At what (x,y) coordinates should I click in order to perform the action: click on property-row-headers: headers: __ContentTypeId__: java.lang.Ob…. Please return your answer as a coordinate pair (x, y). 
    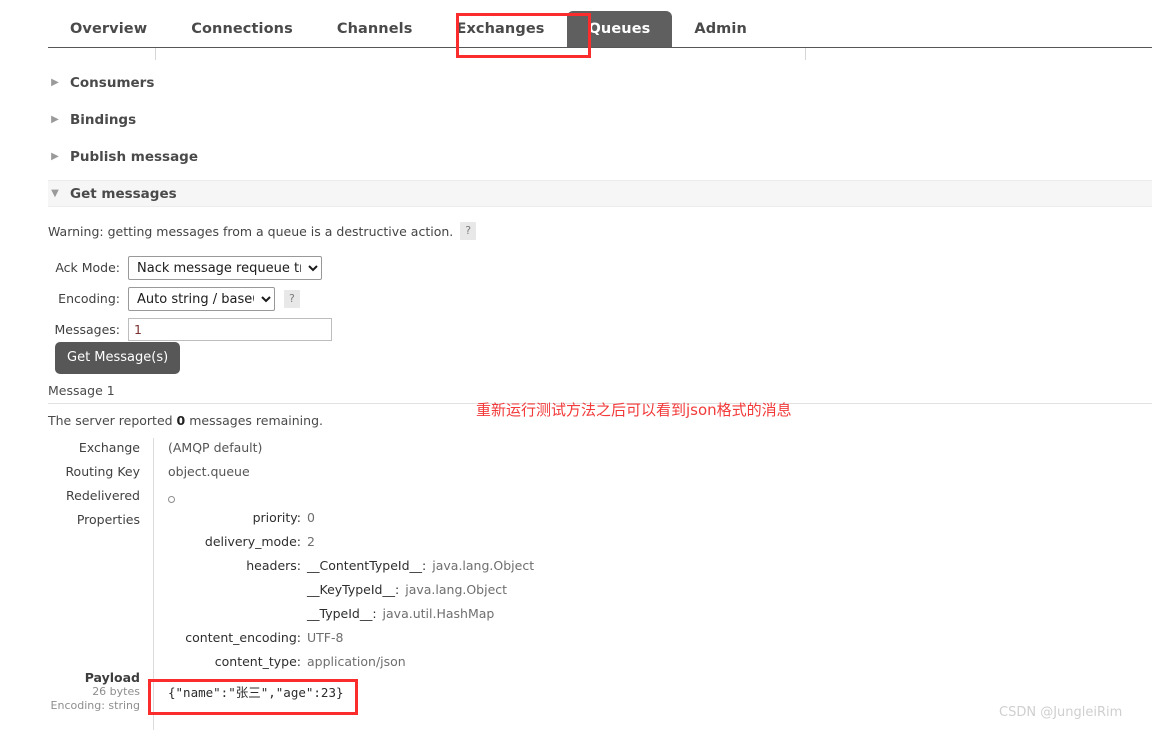
    Looking at the image, I should click on (458, 570).